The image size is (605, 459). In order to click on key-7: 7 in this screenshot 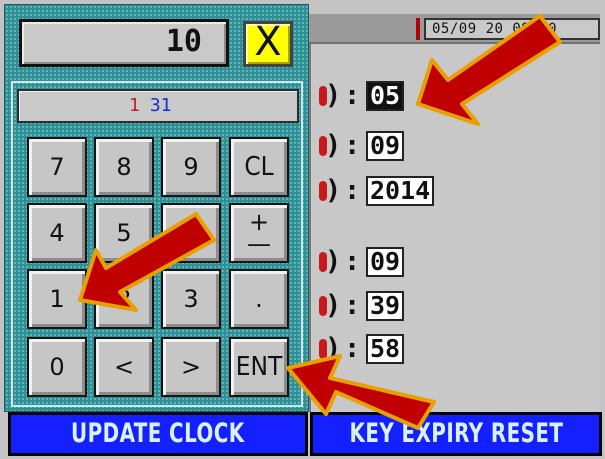, I will do `click(57, 167)`.